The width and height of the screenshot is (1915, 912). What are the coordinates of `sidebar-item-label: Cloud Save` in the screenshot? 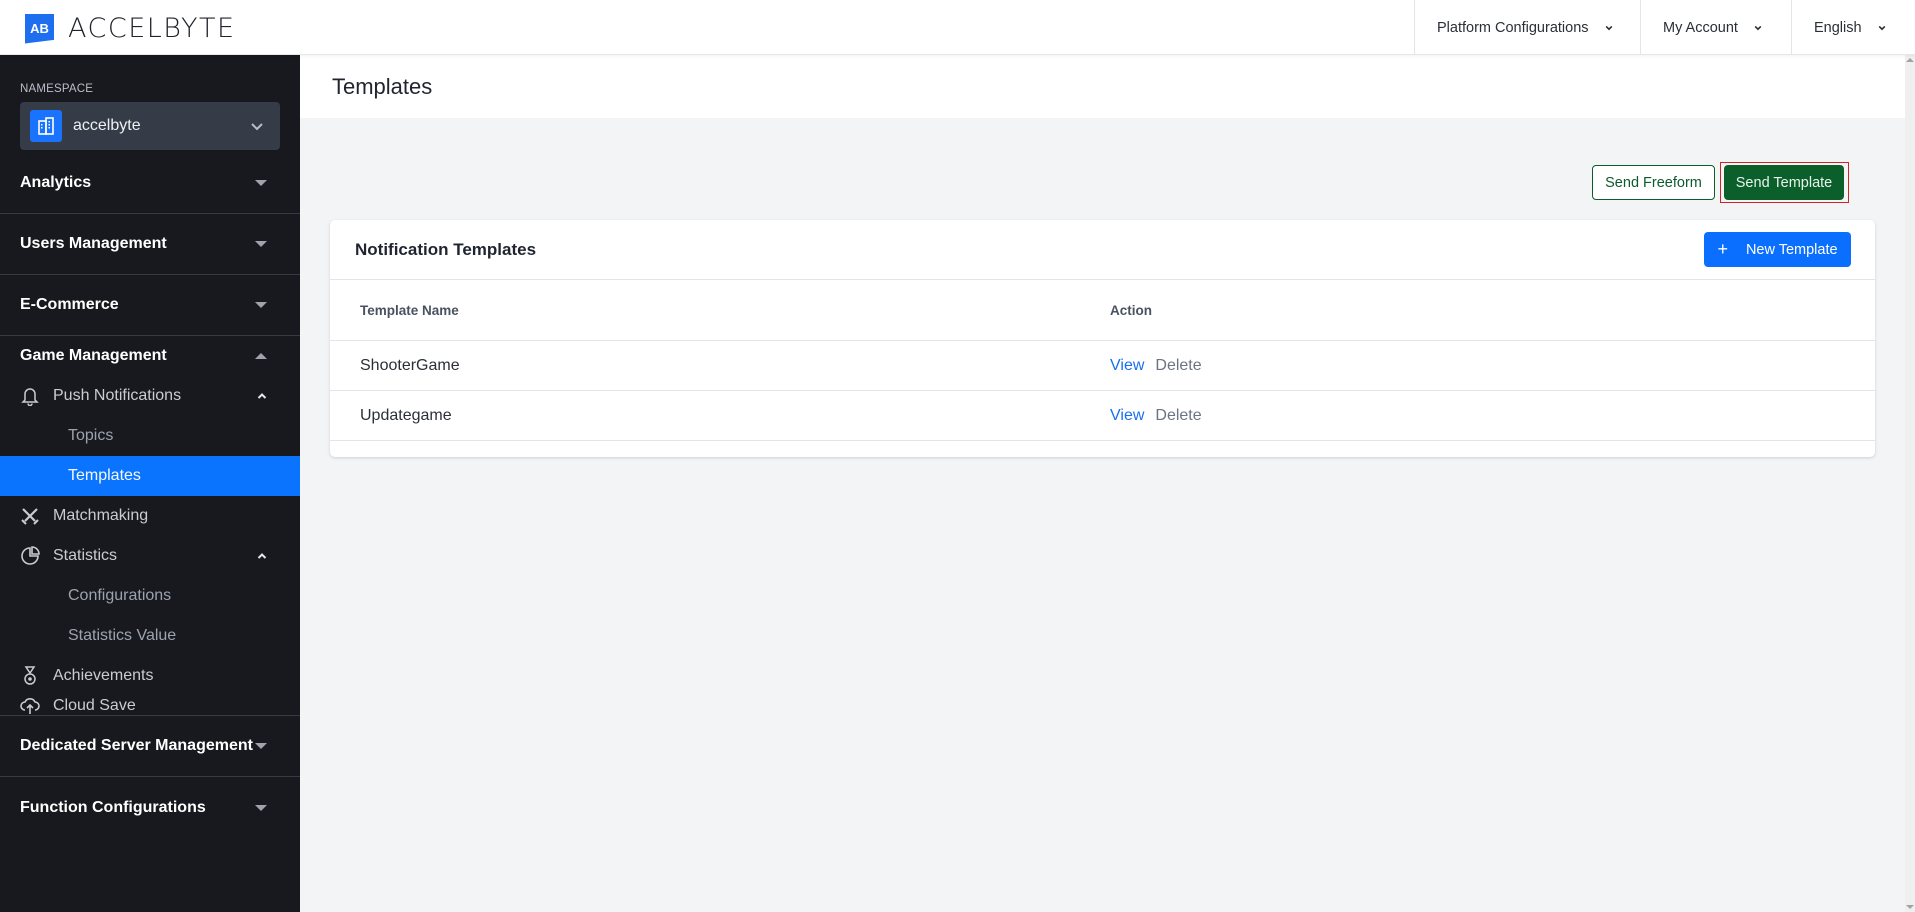 It's located at (94, 705).